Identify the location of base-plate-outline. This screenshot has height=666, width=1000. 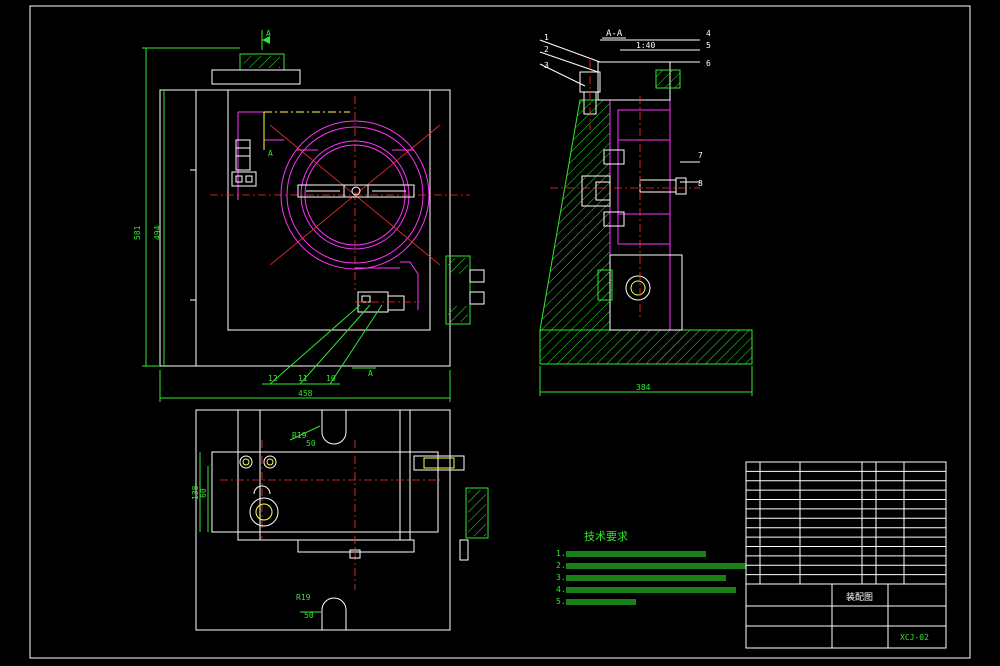
(305, 228).